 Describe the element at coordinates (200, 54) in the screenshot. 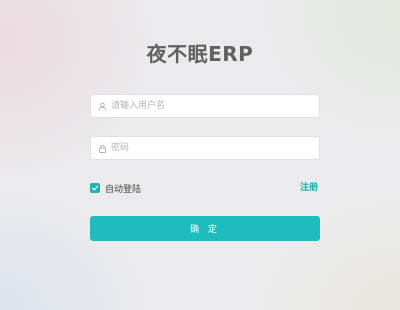

I see `app-title: 夜不眠ERP` at that location.